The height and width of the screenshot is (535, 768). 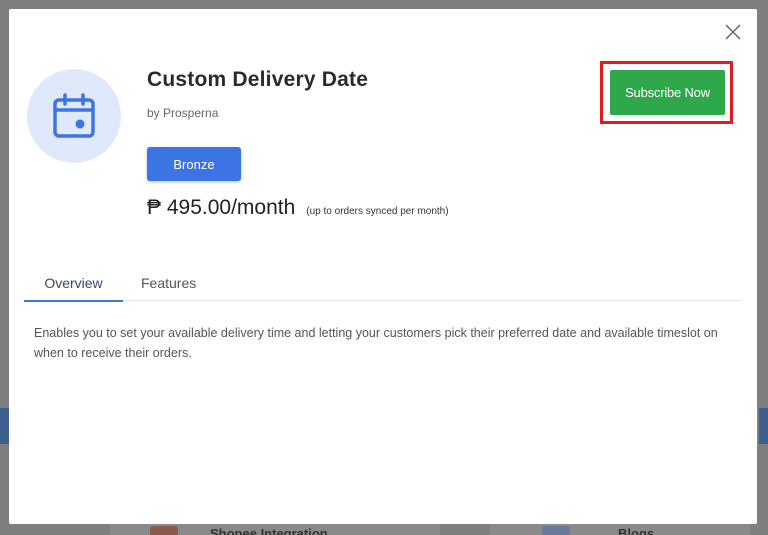 What do you see at coordinates (221, 207) in the screenshot?
I see `price: ₱ 495.00/month` at bounding box center [221, 207].